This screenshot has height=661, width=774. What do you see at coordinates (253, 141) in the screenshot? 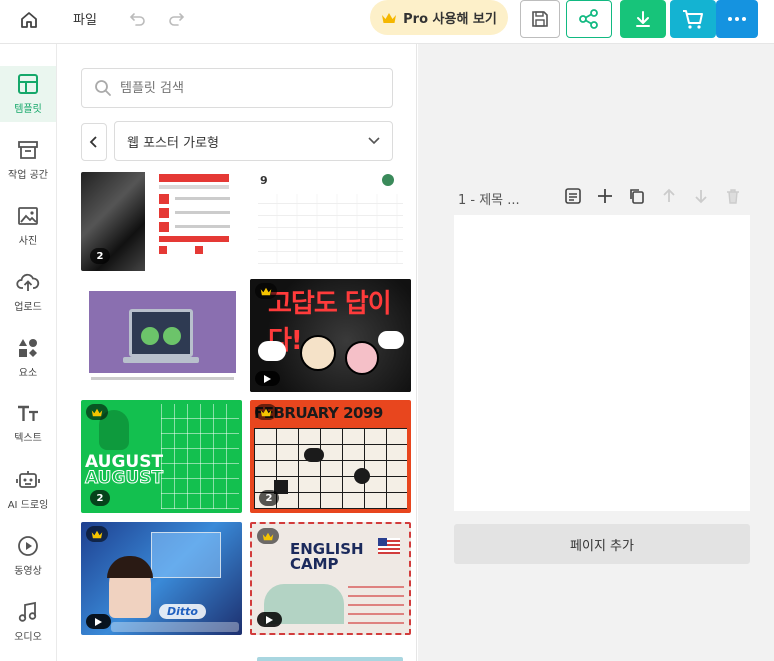
I see `category-dropdown: 웹 포스터 가로형` at bounding box center [253, 141].